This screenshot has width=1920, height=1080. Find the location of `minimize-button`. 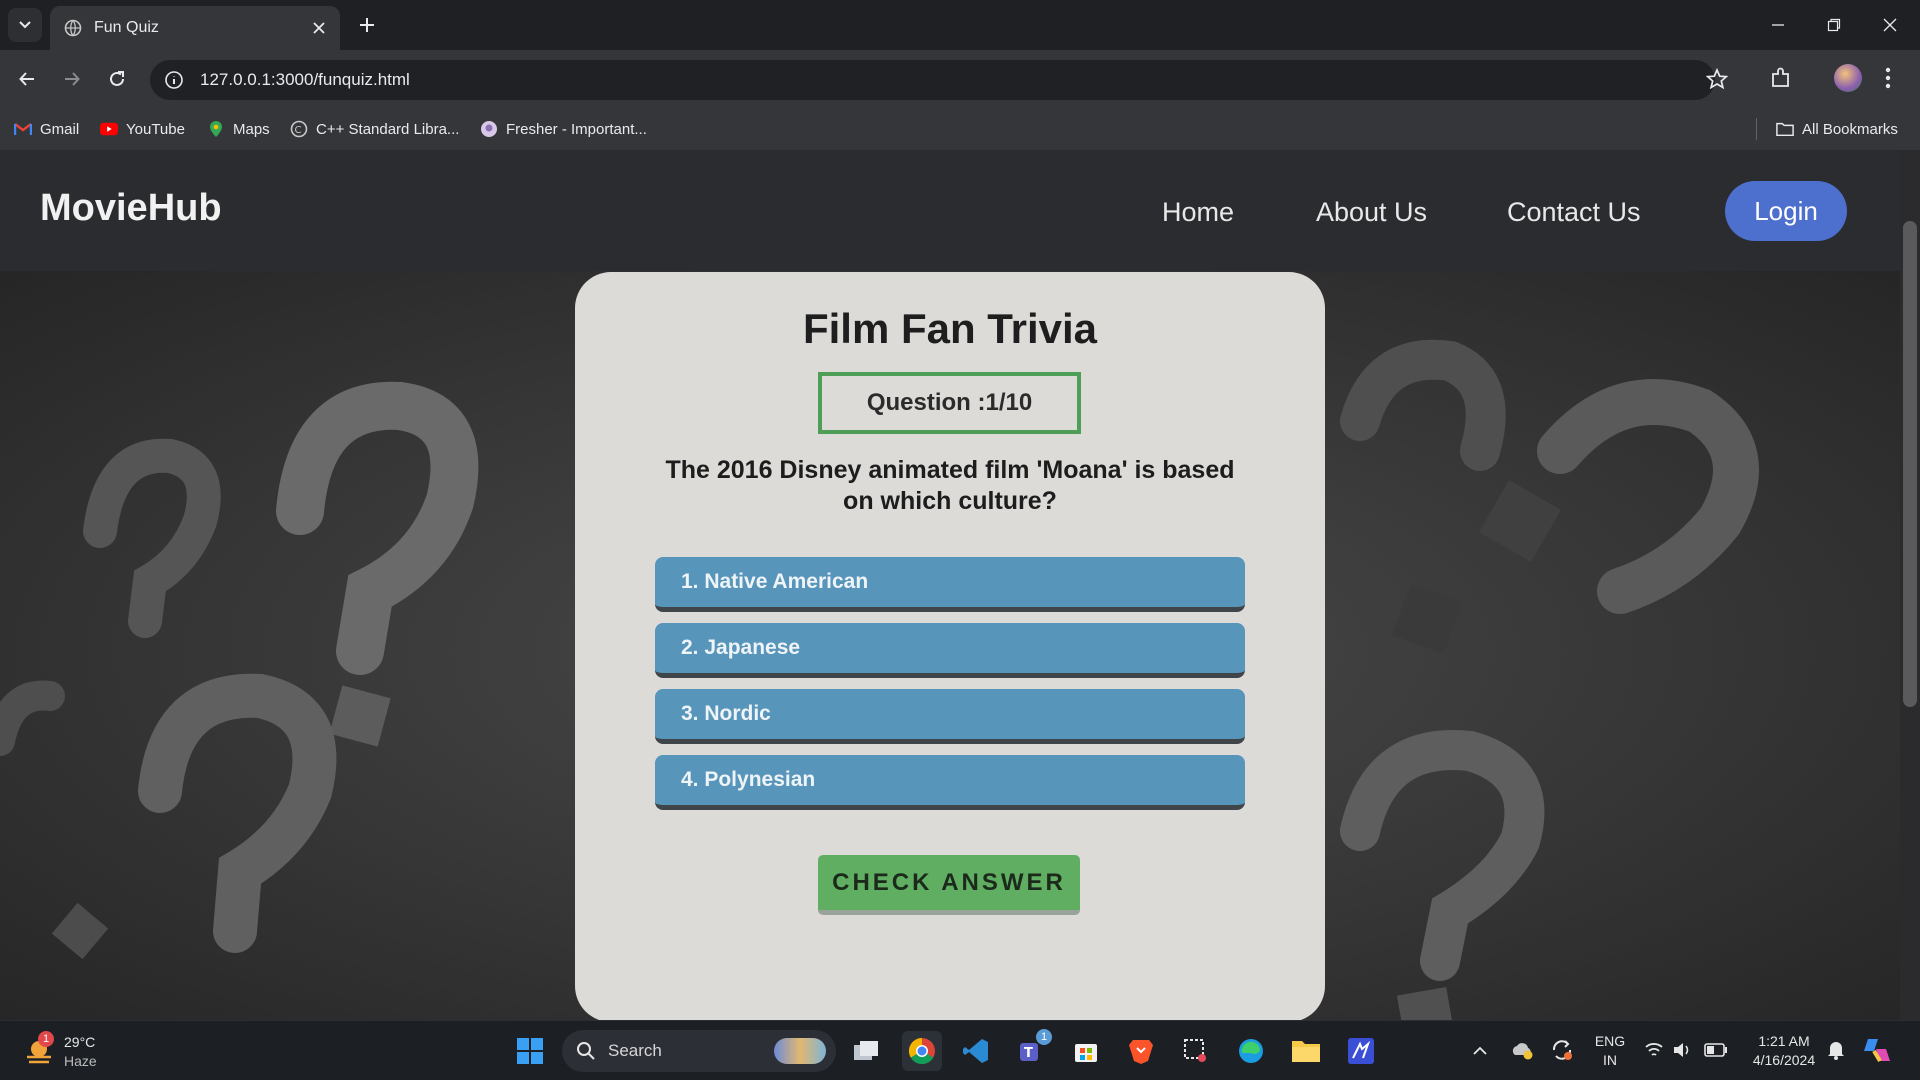

minimize-button is located at coordinates (1778, 25).